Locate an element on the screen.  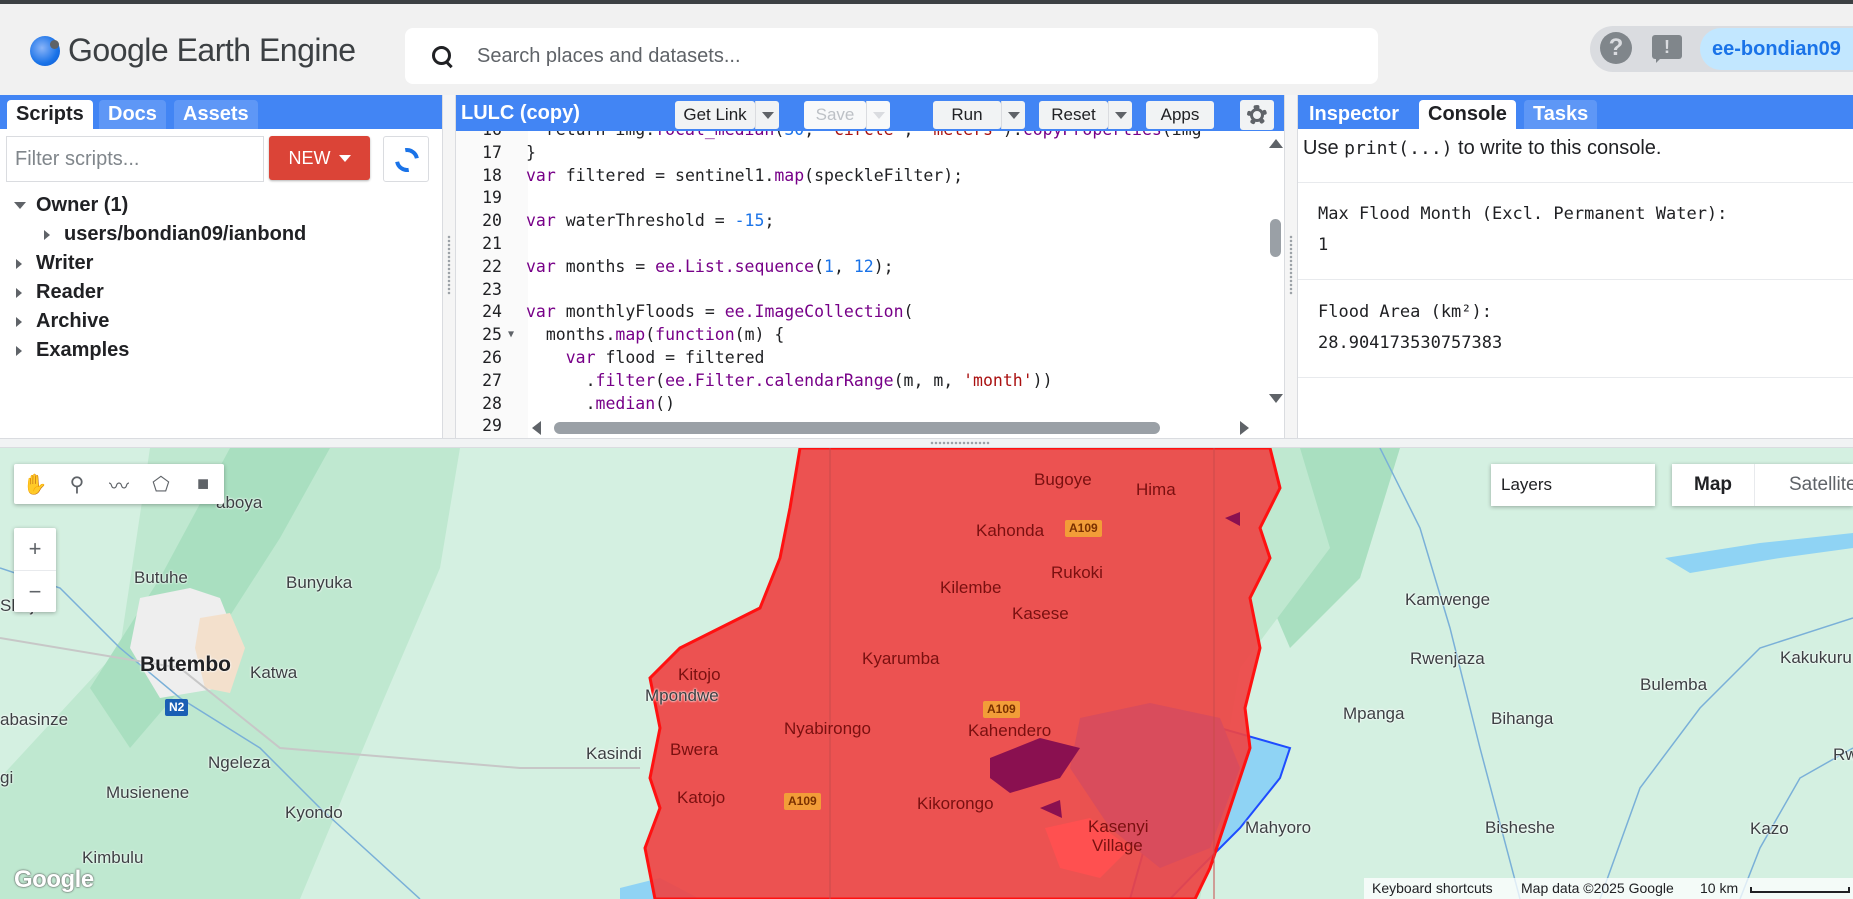
get-link-dropdown is located at coordinates (767, 115).